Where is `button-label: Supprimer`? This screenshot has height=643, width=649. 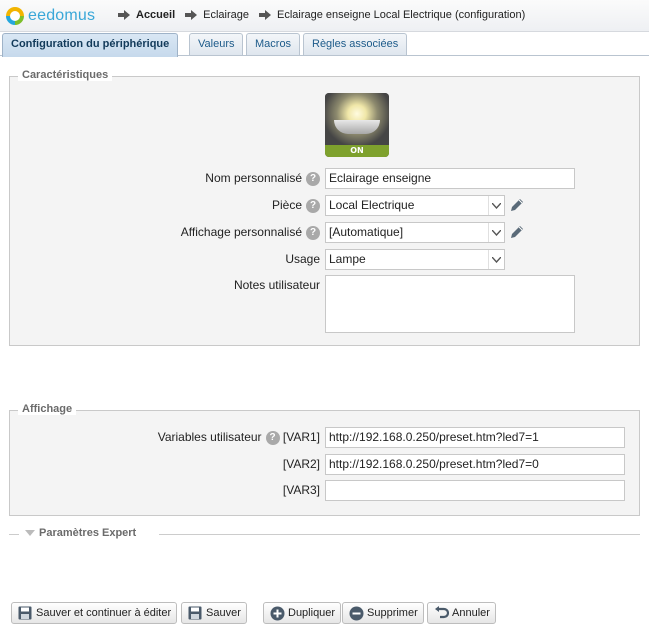 button-label: Supprimer is located at coordinates (392, 613).